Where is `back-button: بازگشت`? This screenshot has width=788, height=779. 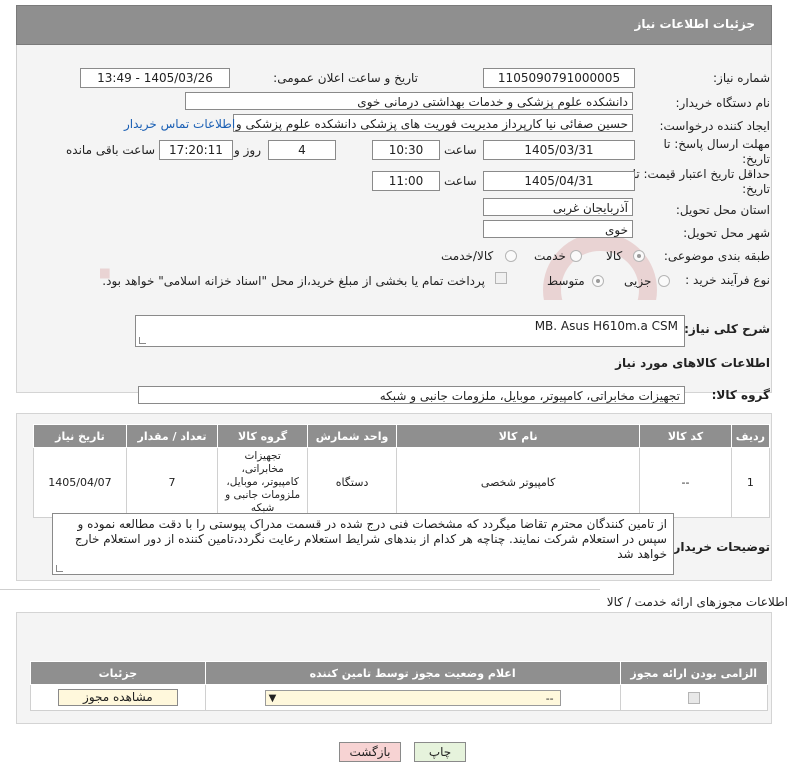 back-button: بازگشت is located at coordinates (370, 752).